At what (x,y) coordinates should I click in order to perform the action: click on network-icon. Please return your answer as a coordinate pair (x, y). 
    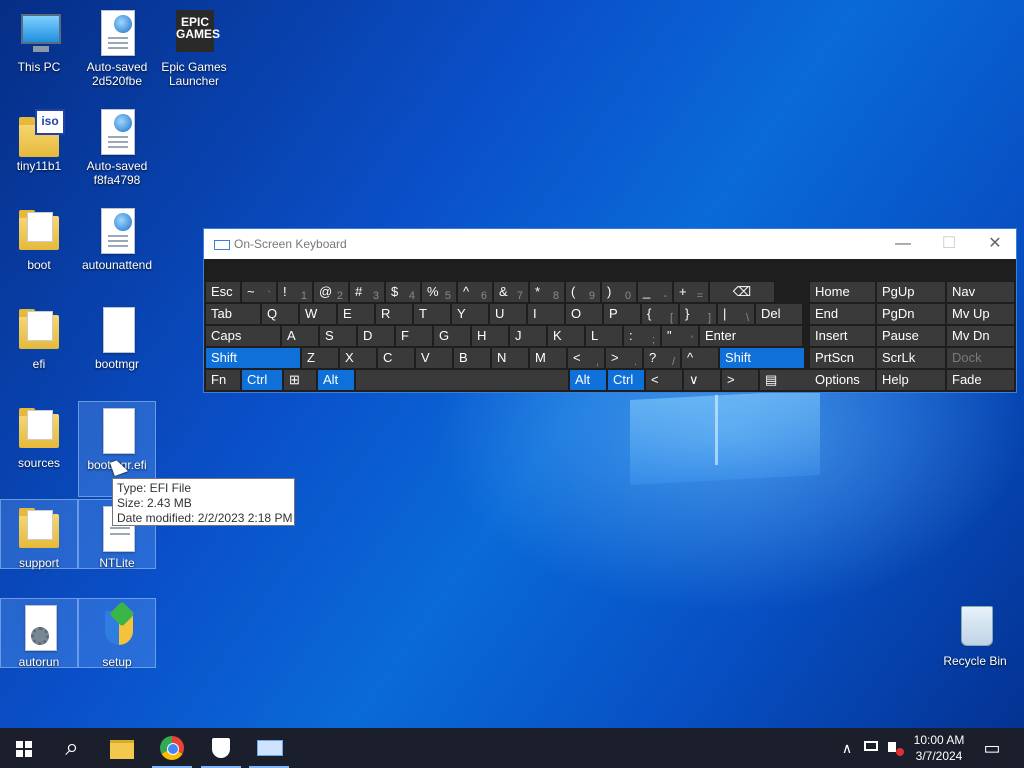
    Looking at the image, I should click on (871, 748).